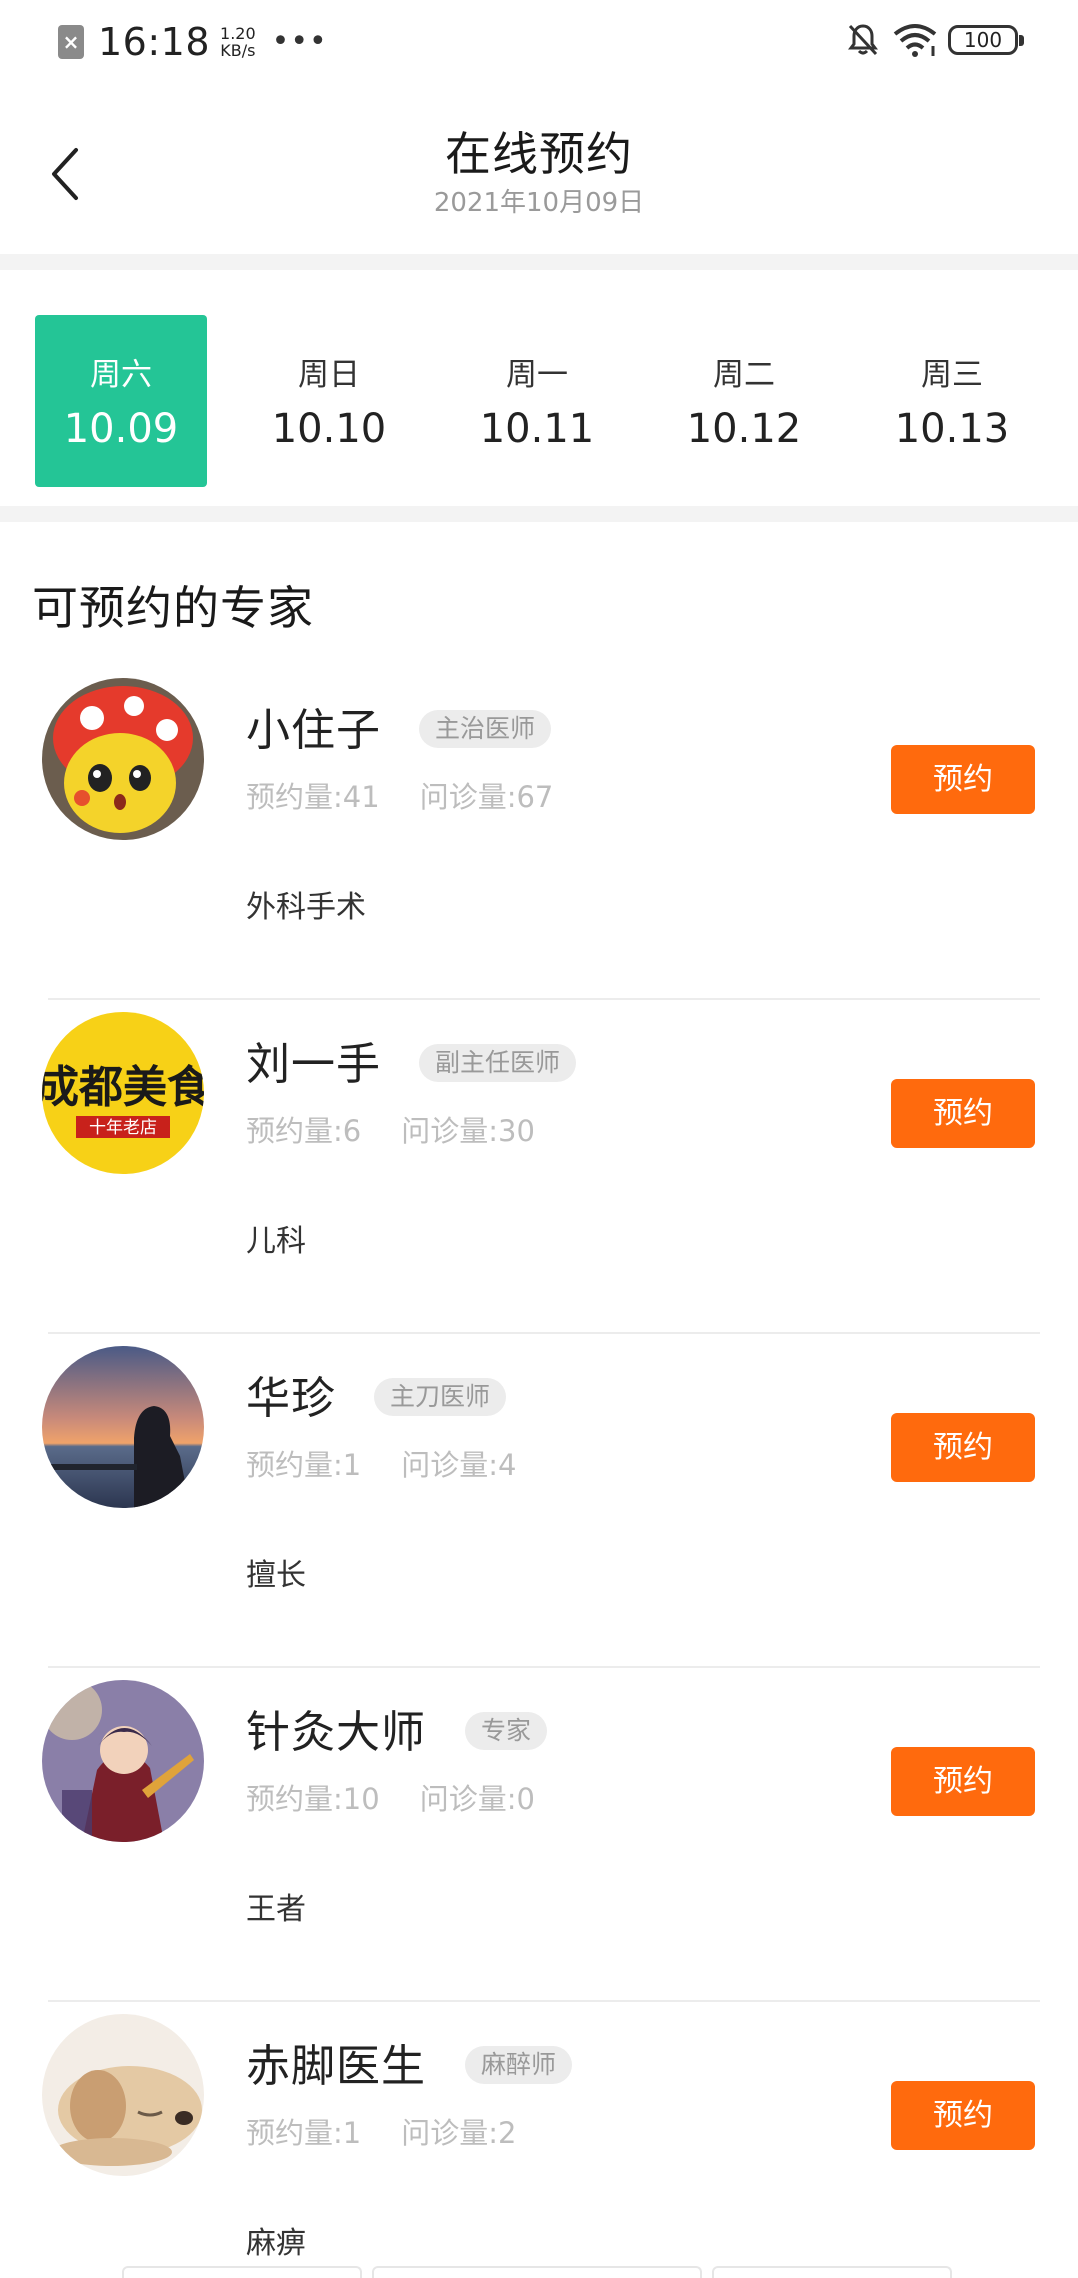  Describe the element at coordinates (537, 401) in the screenshot. I see `date-tab-2: 周一 10.11` at that location.